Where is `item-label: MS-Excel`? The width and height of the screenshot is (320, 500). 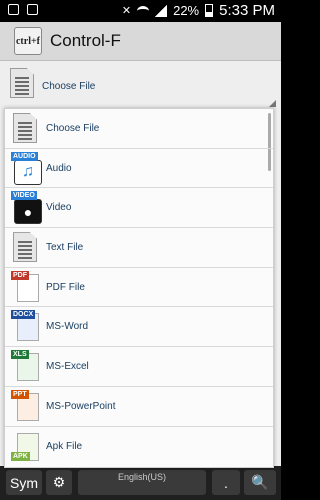 item-label: MS-Excel is located at coordinates (67, 366).